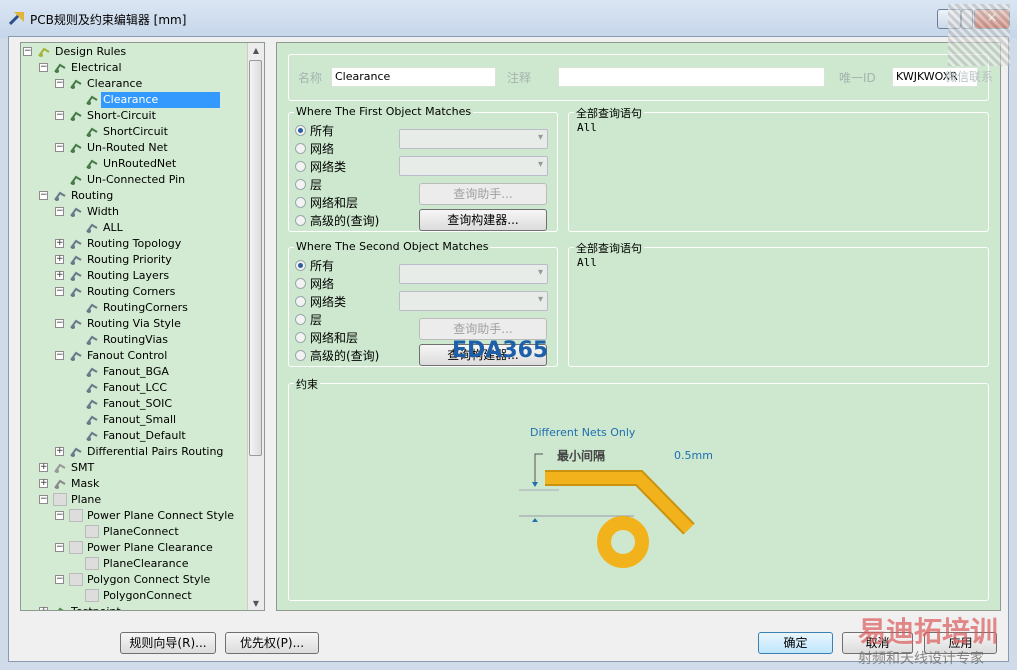 The width and height of the screenshot is (1017, 670). Describe the element at coordinates (134, 372) in the screenshot. I see `tree-item: Fanout_BGA` at that location.